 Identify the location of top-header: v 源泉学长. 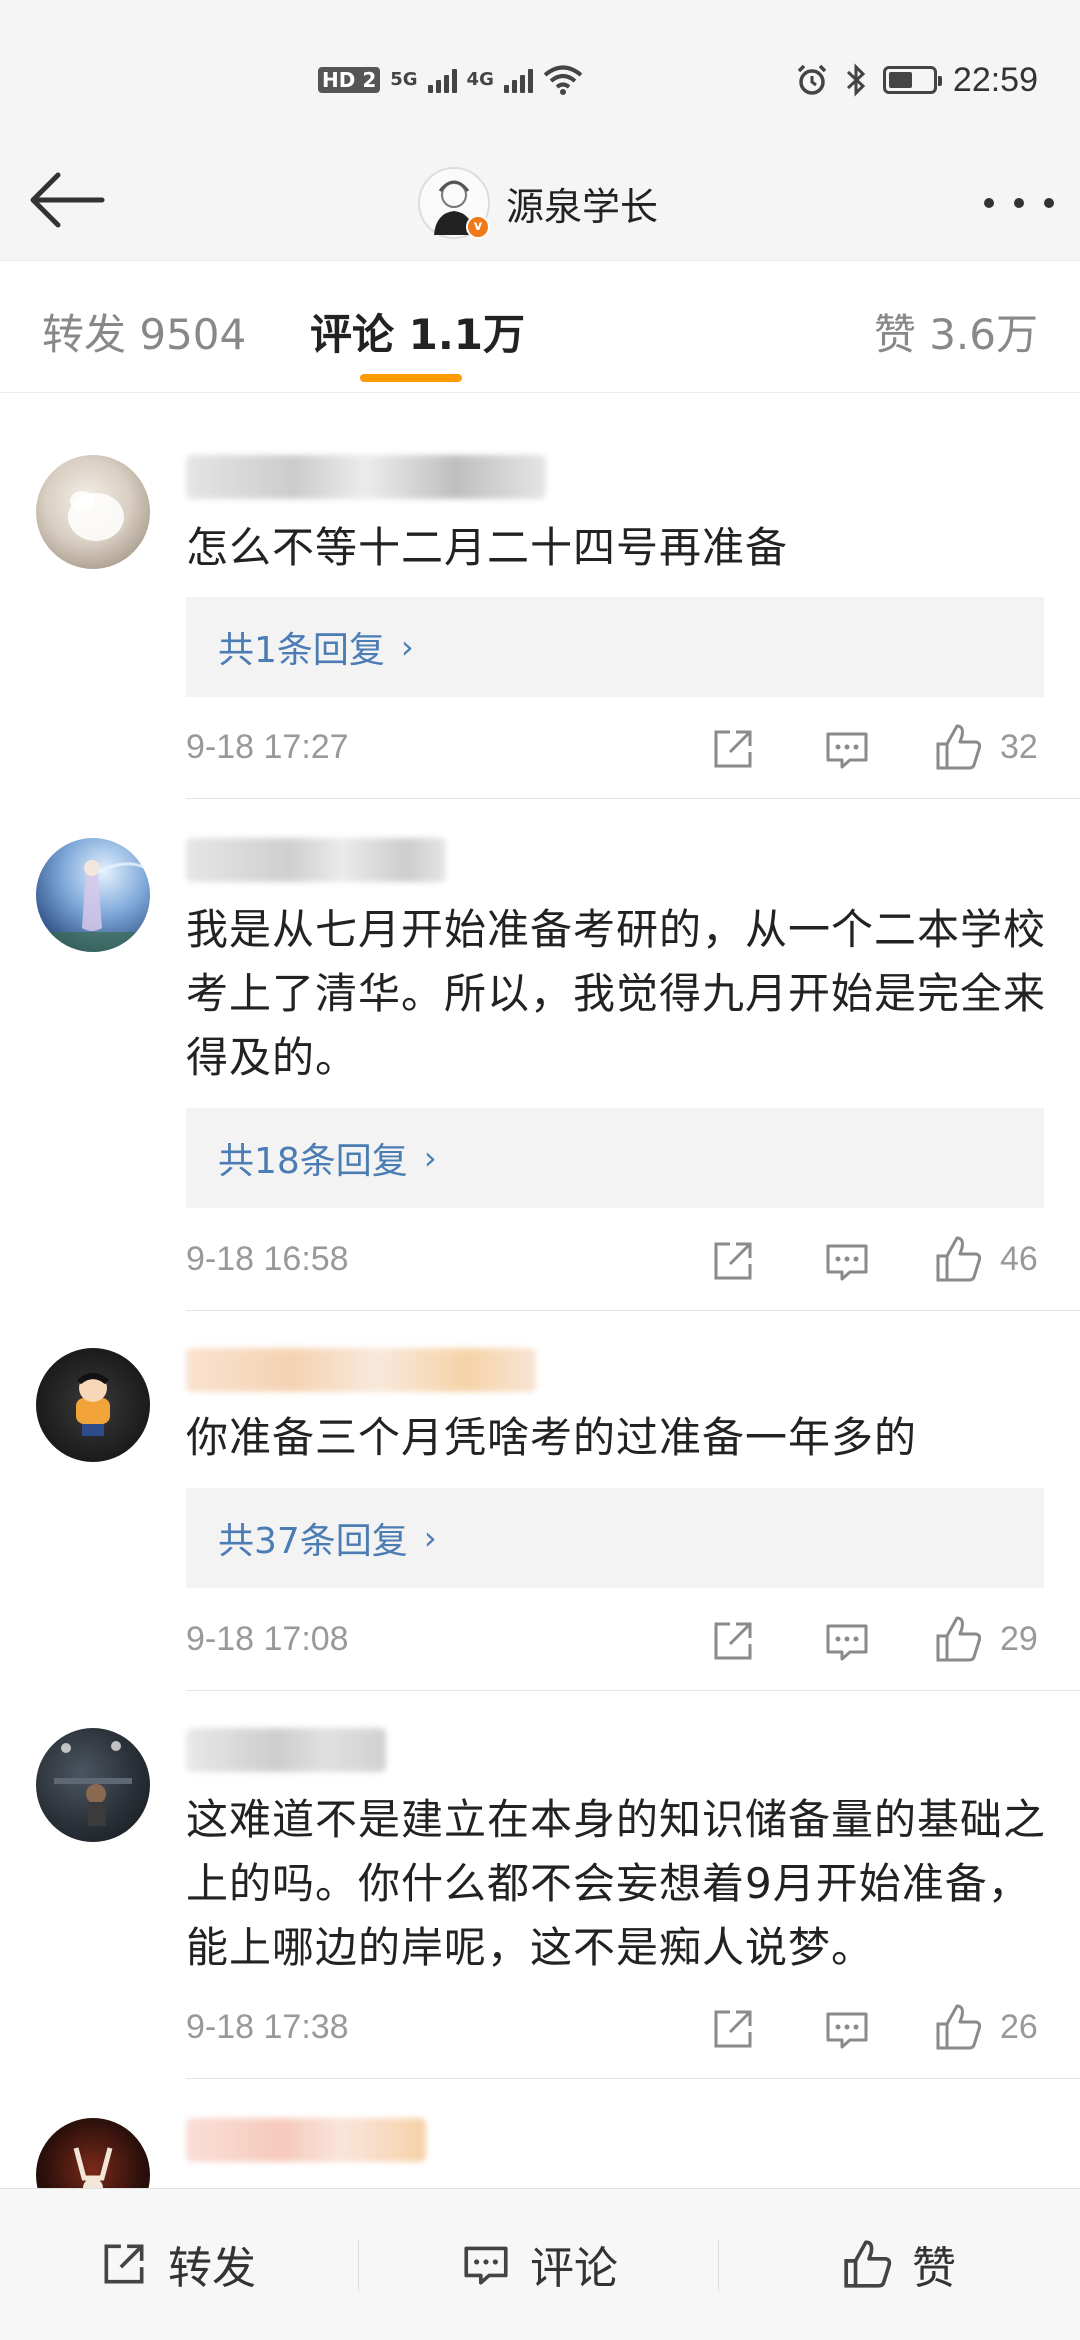
(540, 202).